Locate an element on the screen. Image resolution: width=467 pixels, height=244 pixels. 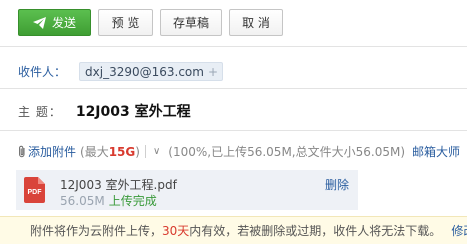
attachment-limit: (最大15G) is located at coordinates (110, 151).